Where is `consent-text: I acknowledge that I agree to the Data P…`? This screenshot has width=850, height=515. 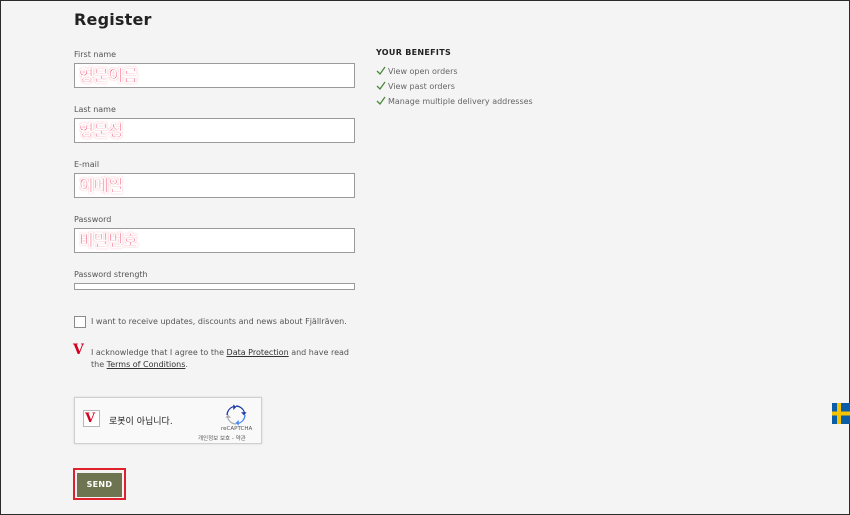 consent-text: I acknowledge that I agree to the Data P… is located at coordinates (231, 359).